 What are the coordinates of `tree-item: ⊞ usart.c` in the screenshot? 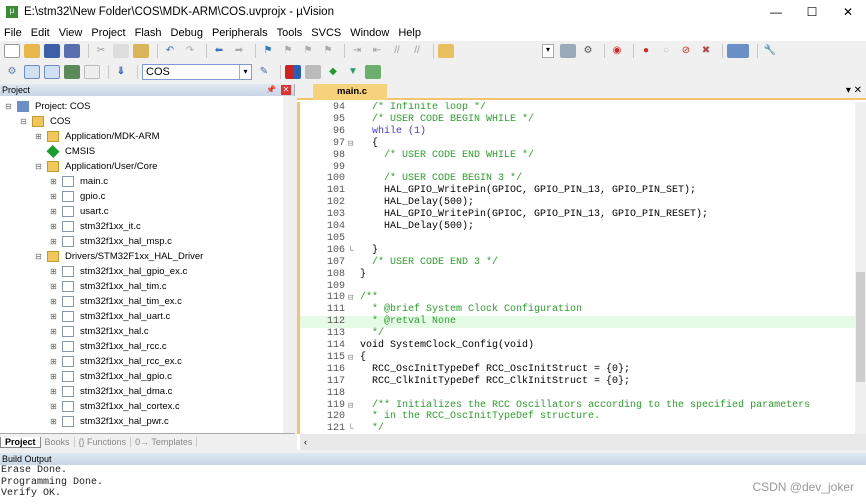 It's located at (79, 211).